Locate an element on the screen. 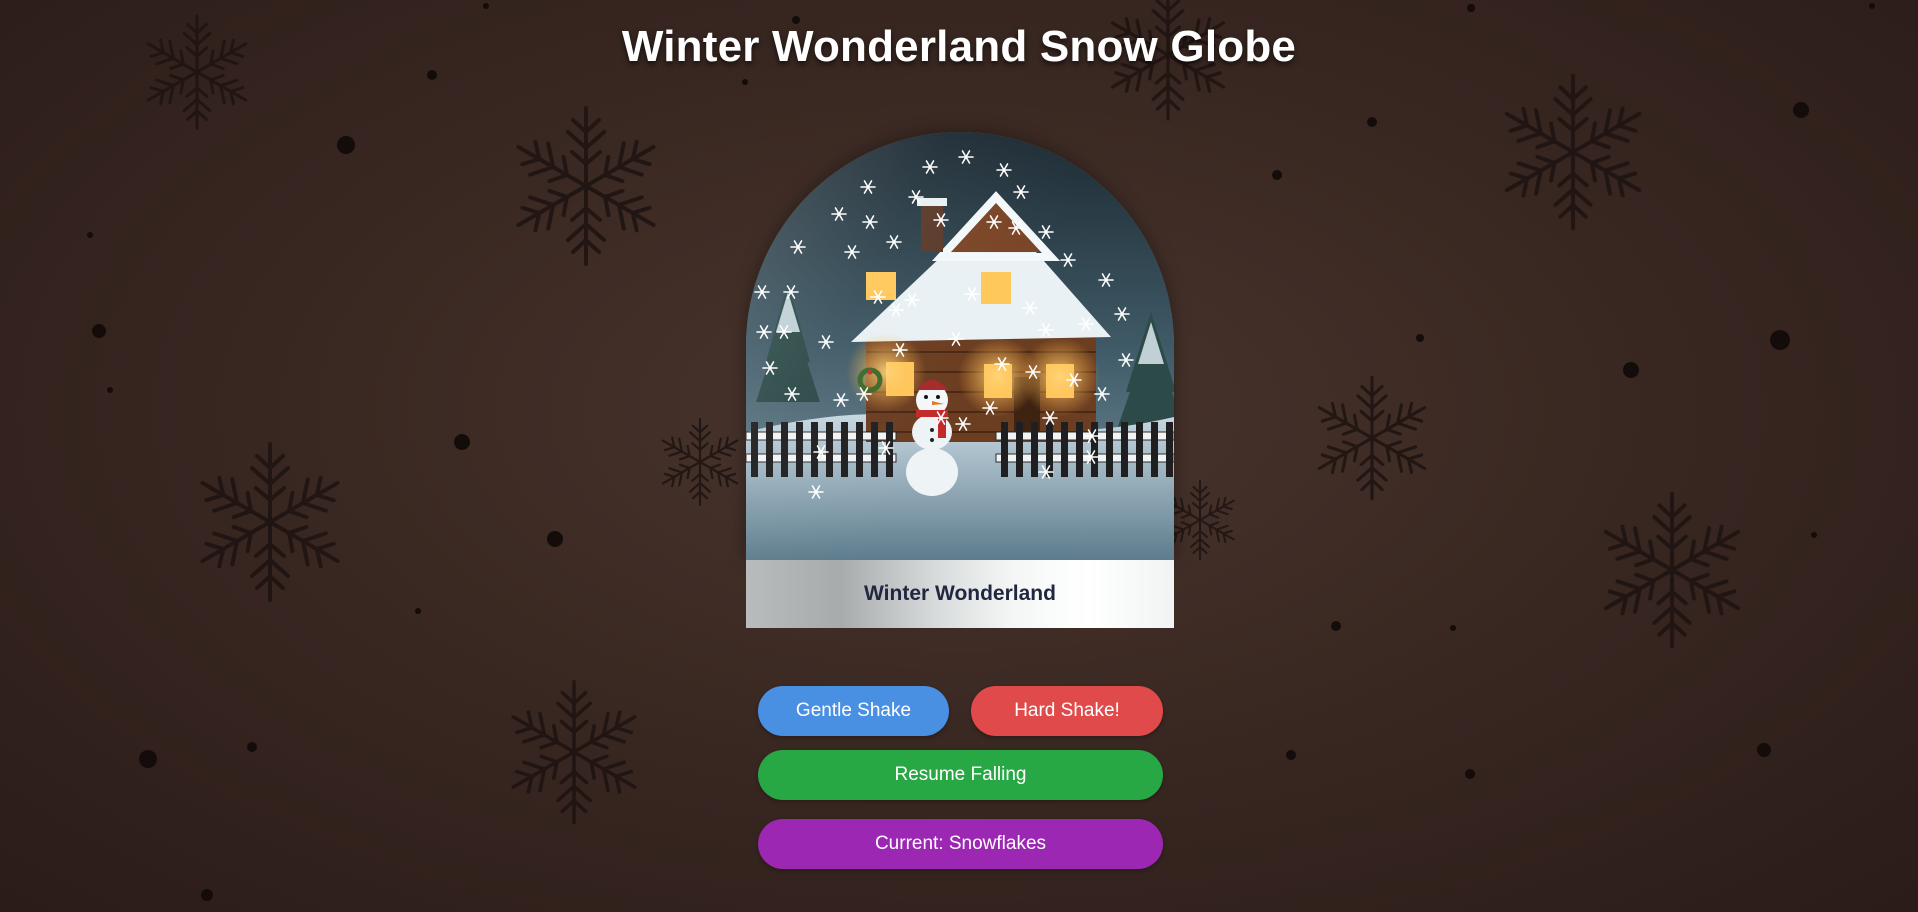 This screenshot has width=1918, height=912. winter-scene is located at coordinates (960, 346).